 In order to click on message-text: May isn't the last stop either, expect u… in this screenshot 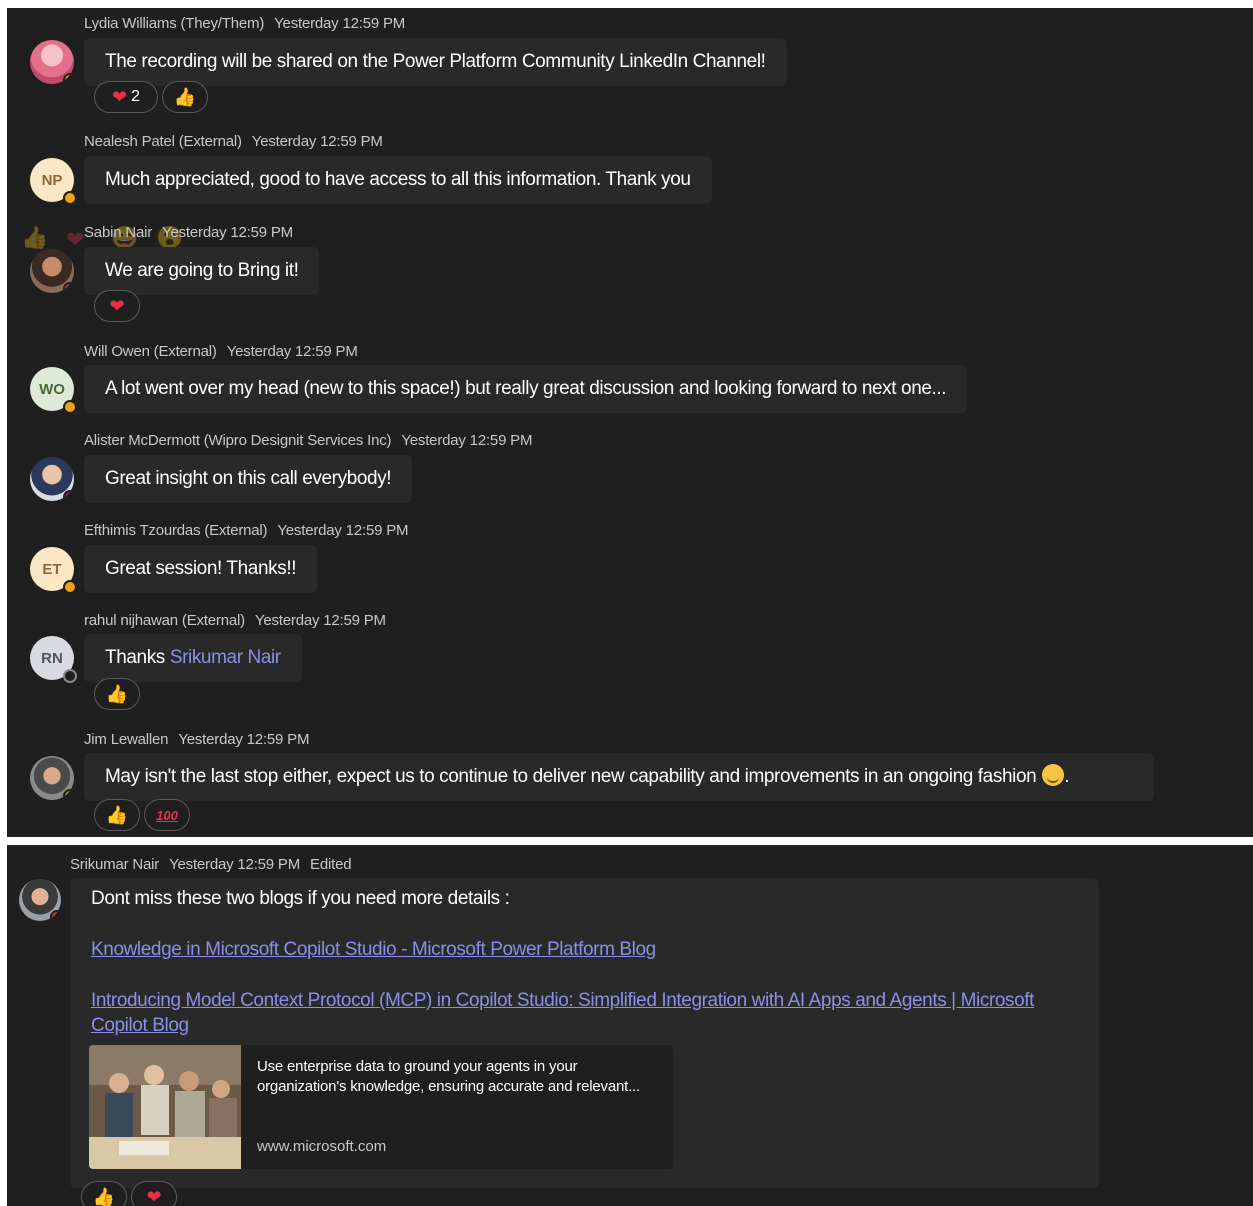, I will do `click(571, 776)`.